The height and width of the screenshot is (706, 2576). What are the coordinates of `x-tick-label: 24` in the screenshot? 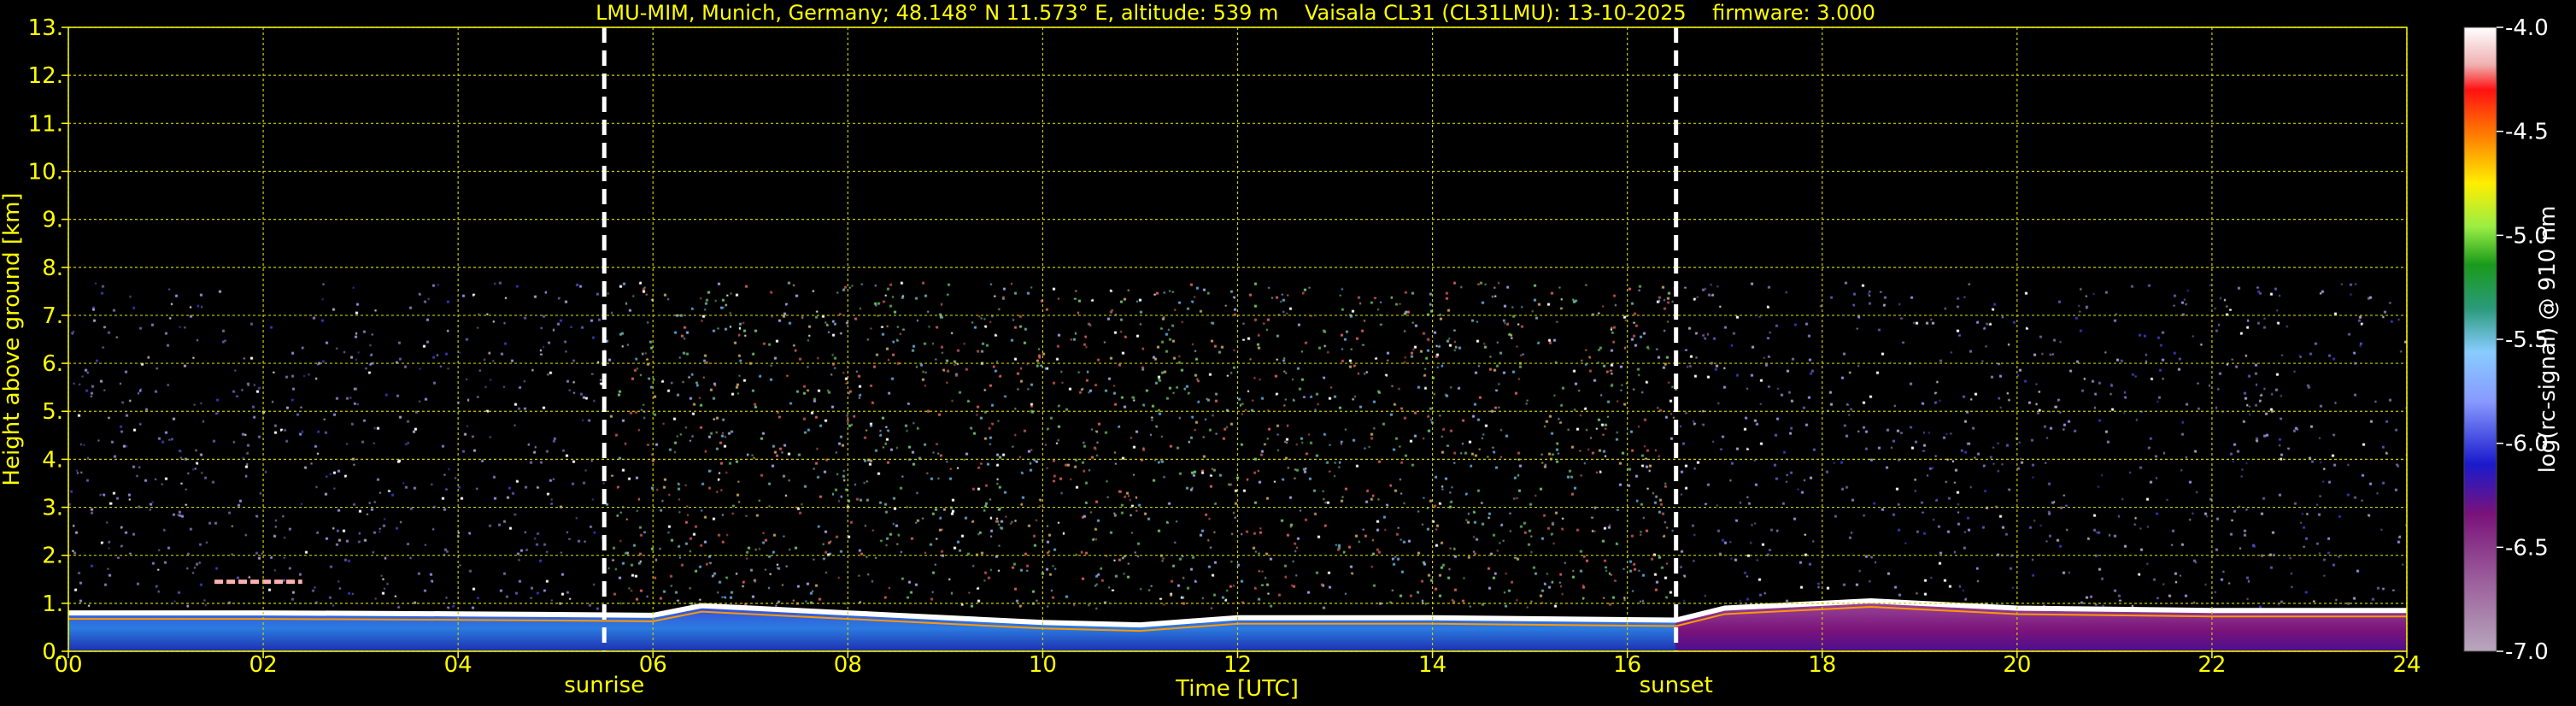 It's located at (2406, 665).